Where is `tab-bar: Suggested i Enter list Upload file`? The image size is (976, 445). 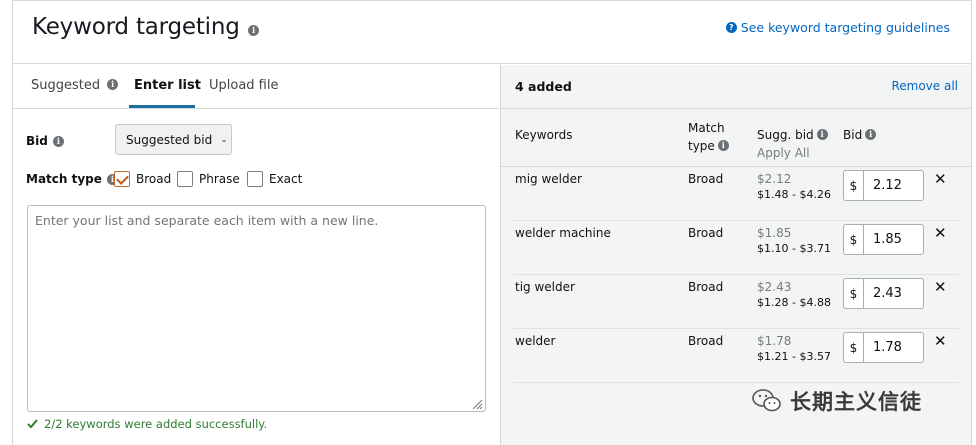 tab-bar: Suggested i Enter list Upload file is located at coordinates (256, 87).